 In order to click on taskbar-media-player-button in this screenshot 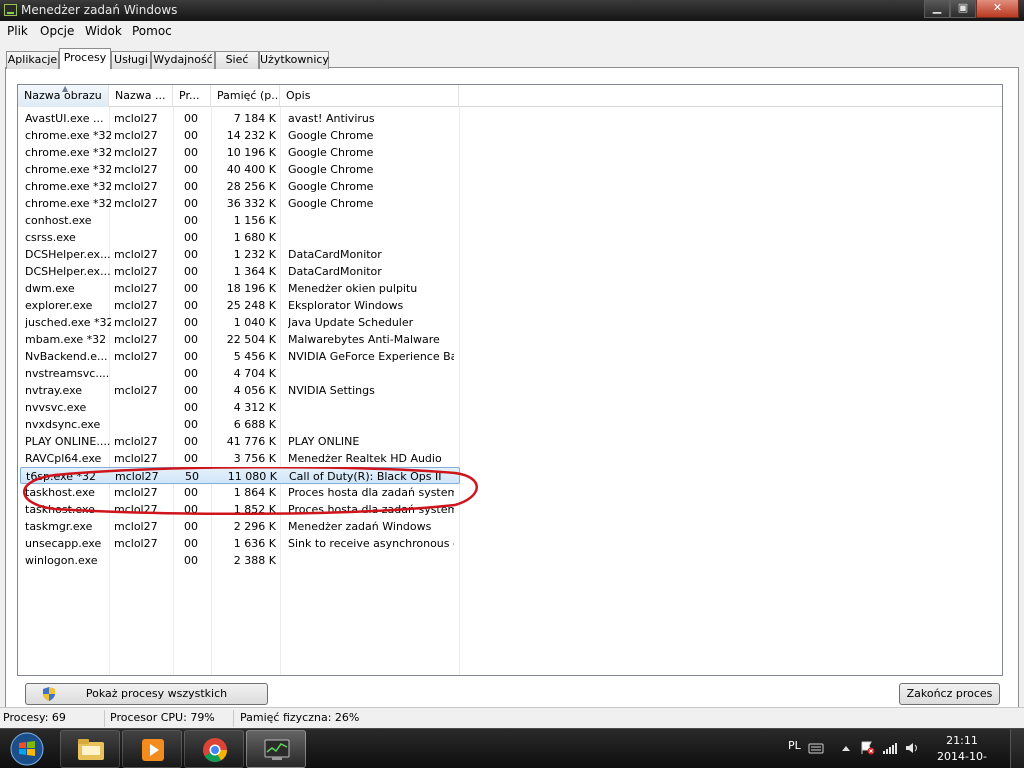, I will do `click(152, 749)`.